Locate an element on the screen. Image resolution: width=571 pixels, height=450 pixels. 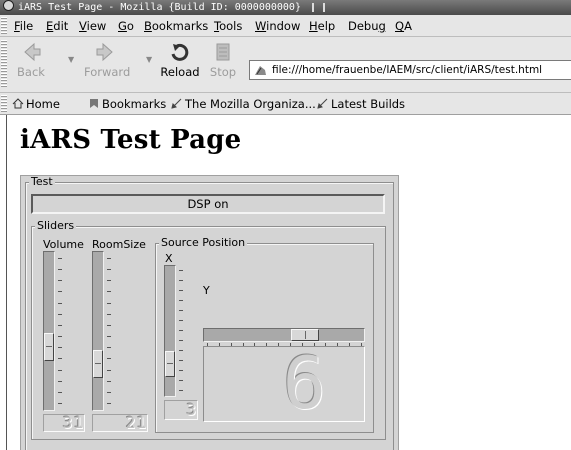
menu-go: Go is located at coordinates (126, 26).